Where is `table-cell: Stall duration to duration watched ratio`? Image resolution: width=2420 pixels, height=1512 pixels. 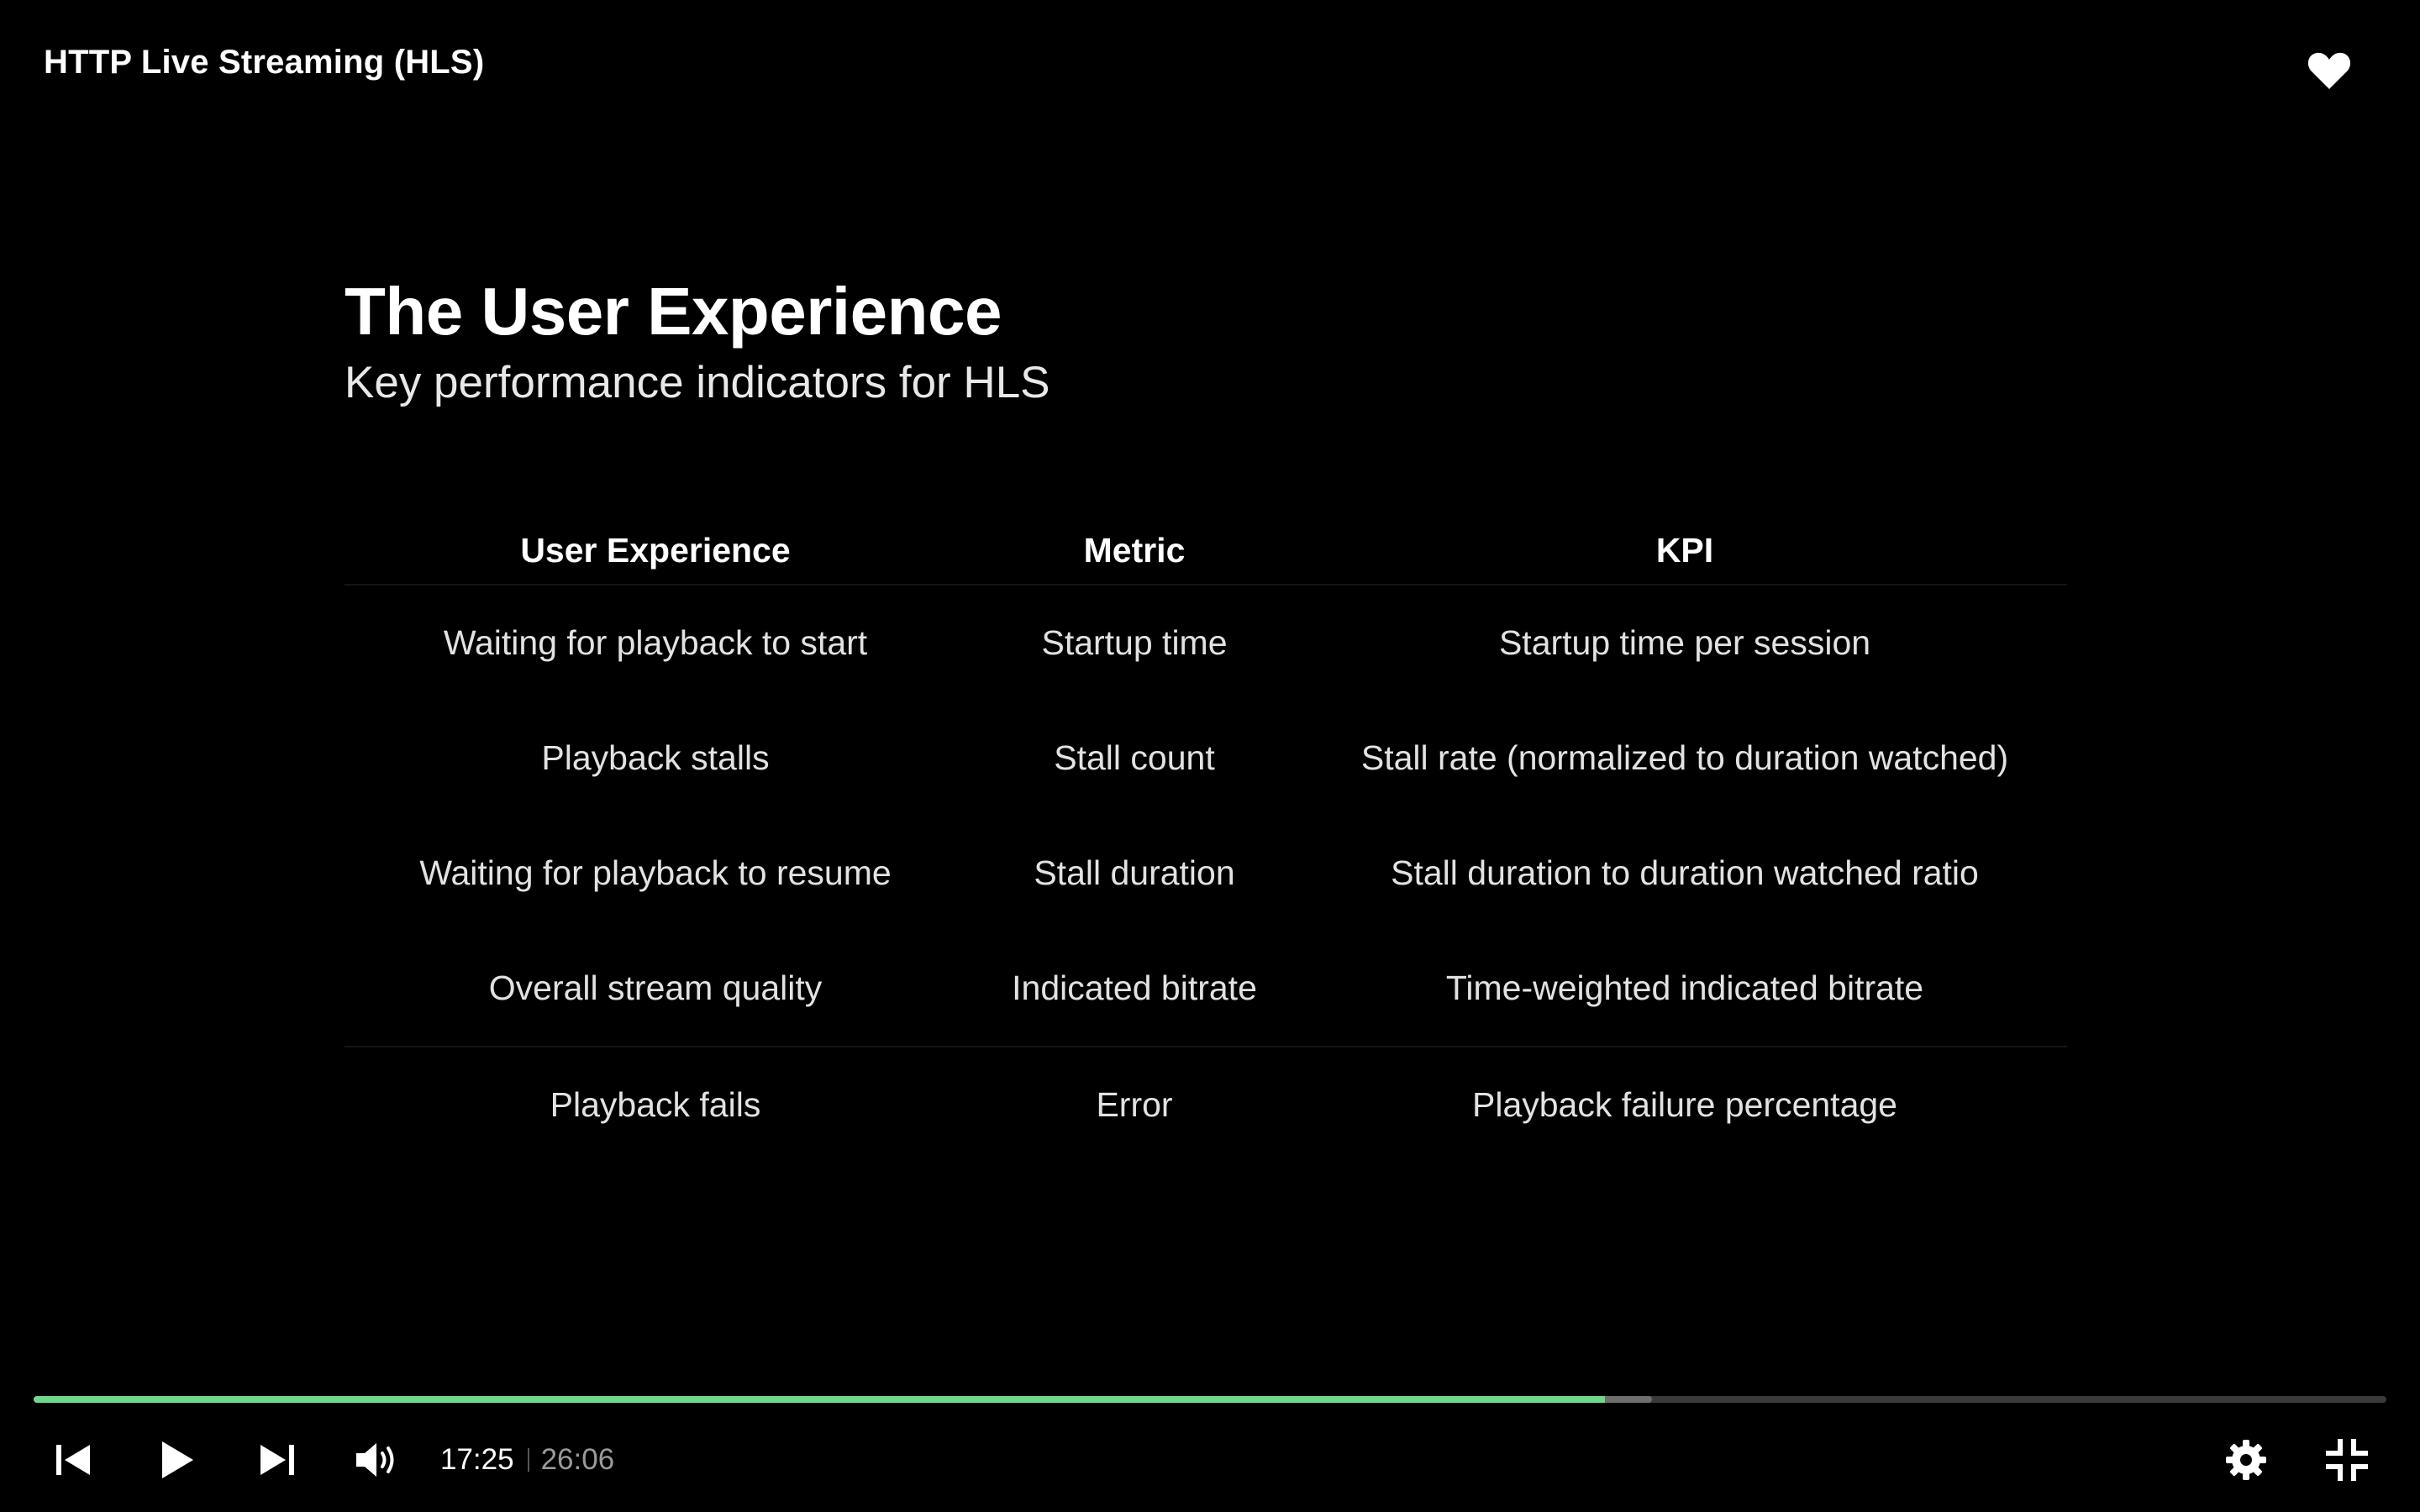
table-cell: Stall duration to duration watched ratio is located at coordinates (1685, 872).